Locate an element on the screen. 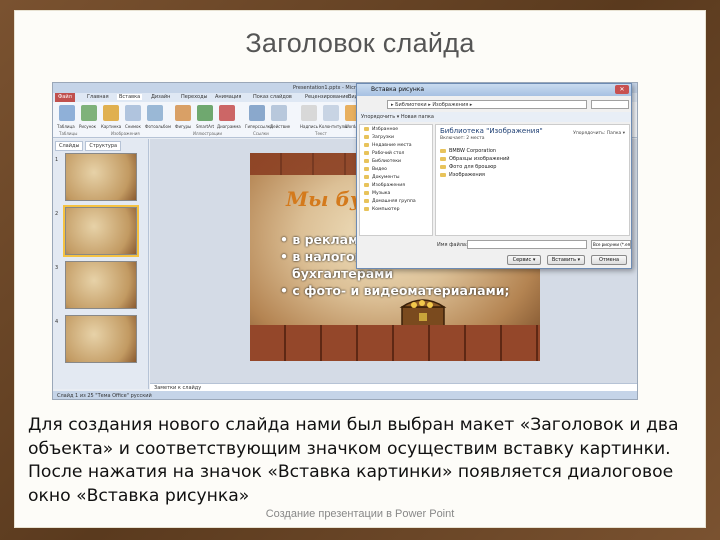 This screenshot has height=540, width=720. filename-input is located at coordinates (527, 244).